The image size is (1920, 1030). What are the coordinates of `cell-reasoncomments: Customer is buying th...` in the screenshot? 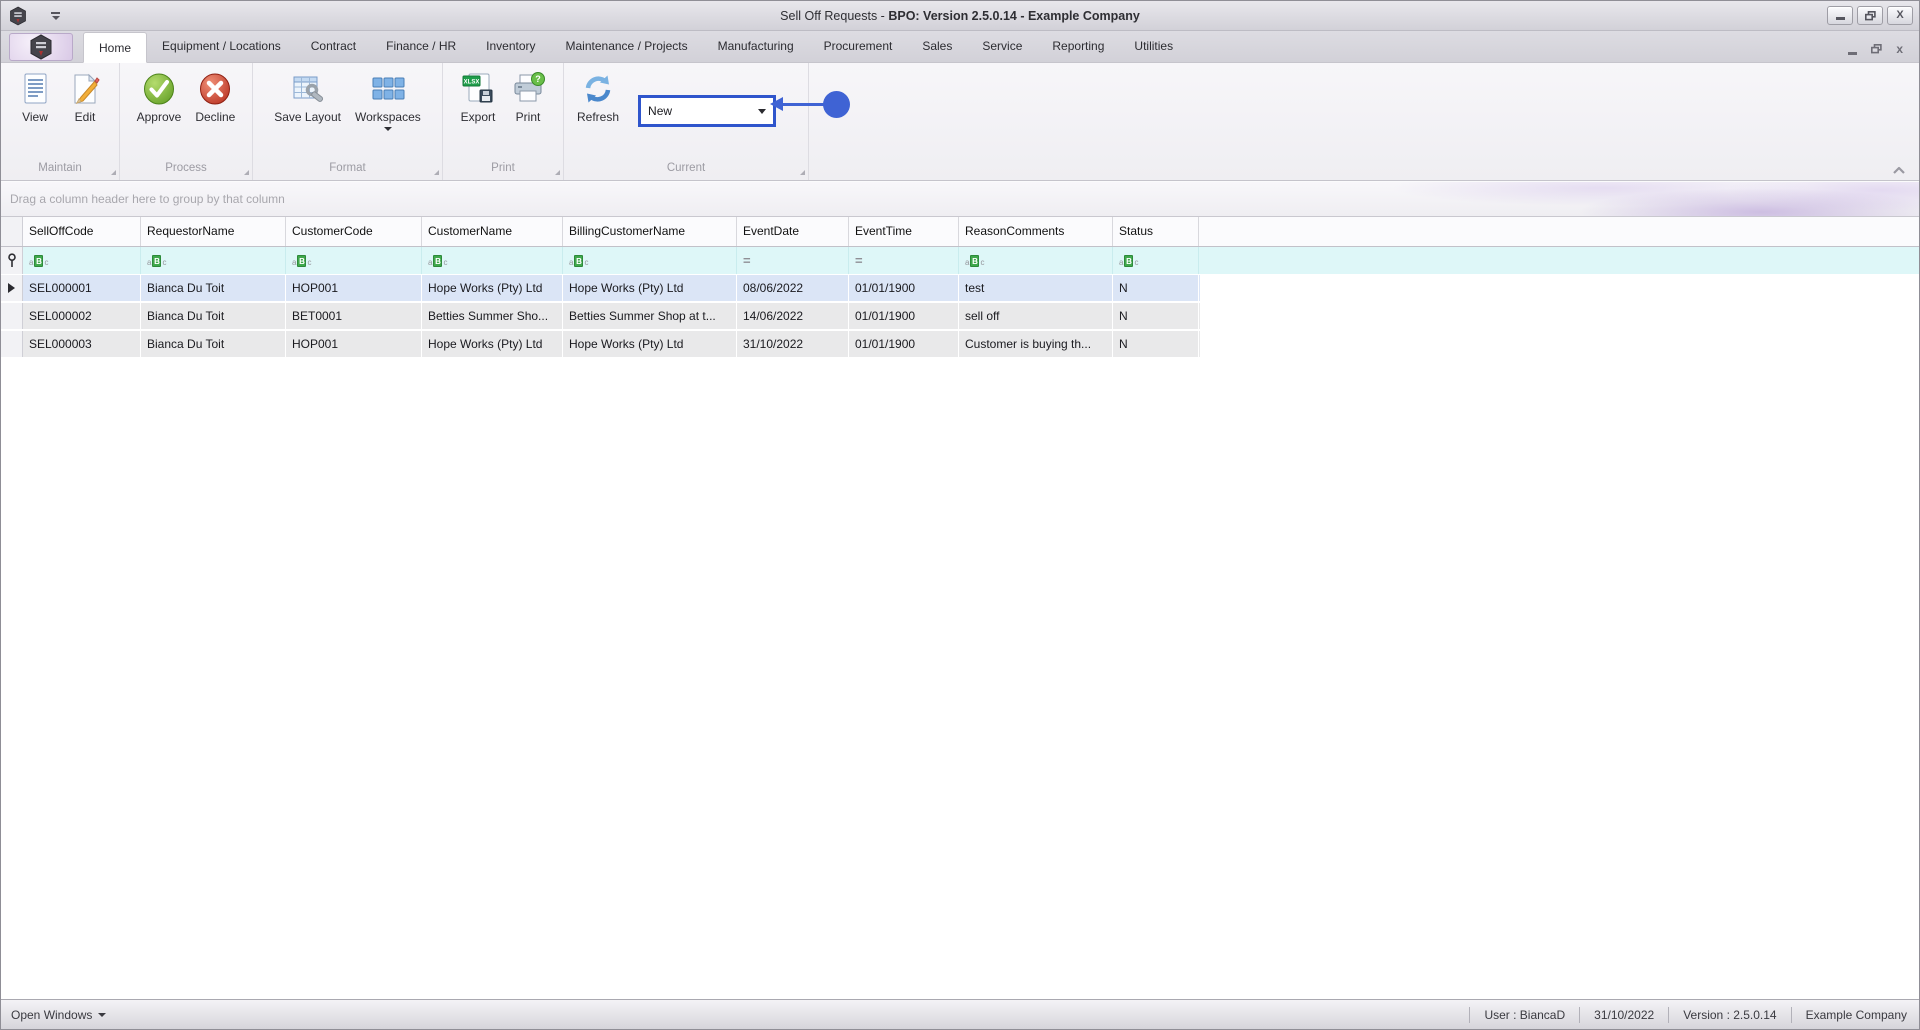 It's located at (1036, 344).